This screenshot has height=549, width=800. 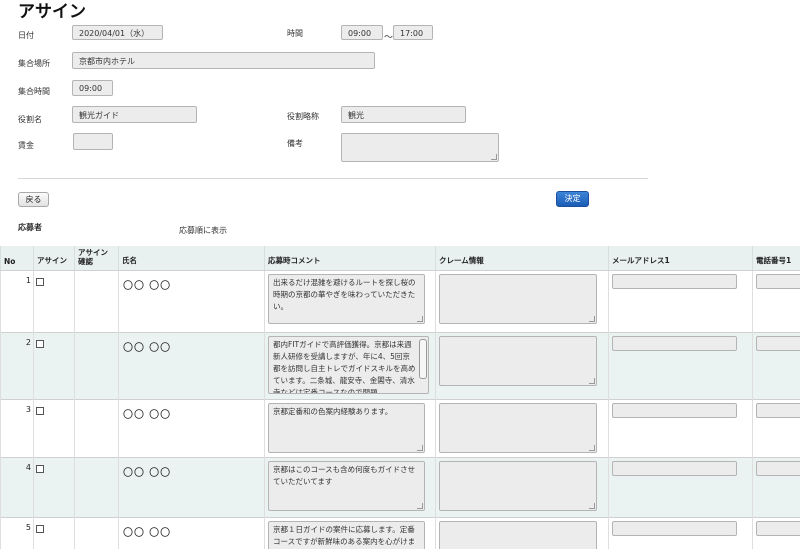 What do you see at coordinates (17, 428) in the screenshot?
I see `row-no-cell: 3` at bounding box center [17, 428].